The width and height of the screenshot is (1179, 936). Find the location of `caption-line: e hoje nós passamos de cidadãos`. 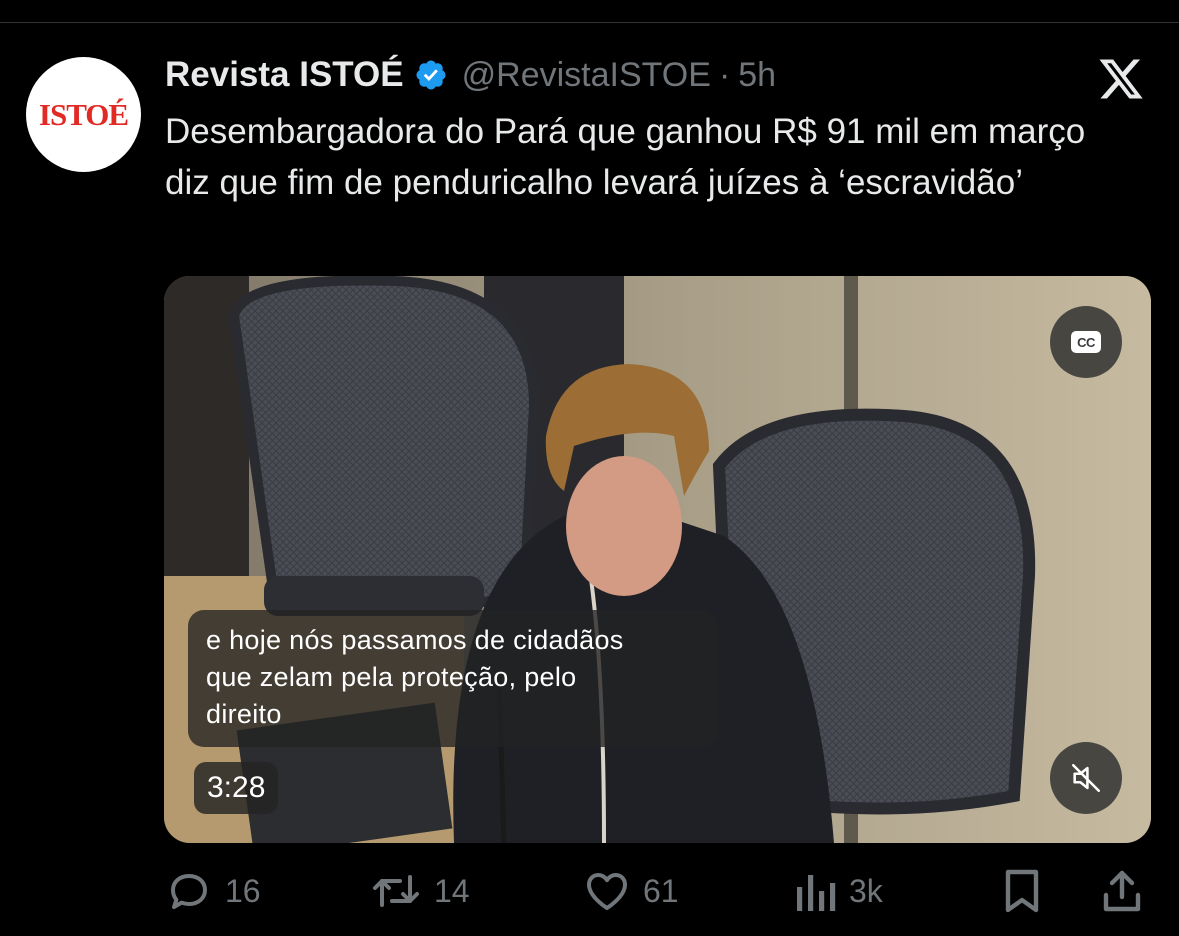

caption-line: e hoje nós passamos de cidadãos is located at coordinates (415, 640).